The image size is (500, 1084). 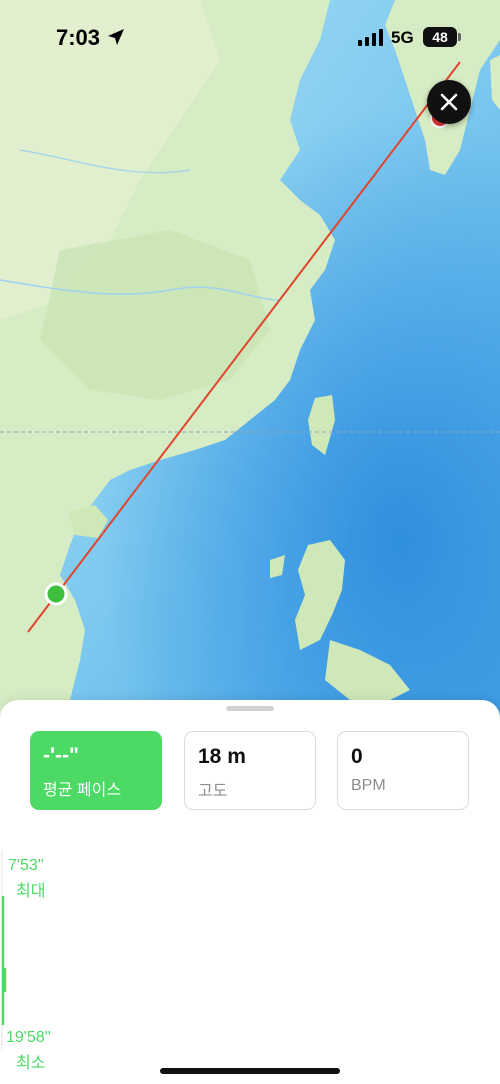 I want to click on battery-level: 48, so click(x=440, y=37).